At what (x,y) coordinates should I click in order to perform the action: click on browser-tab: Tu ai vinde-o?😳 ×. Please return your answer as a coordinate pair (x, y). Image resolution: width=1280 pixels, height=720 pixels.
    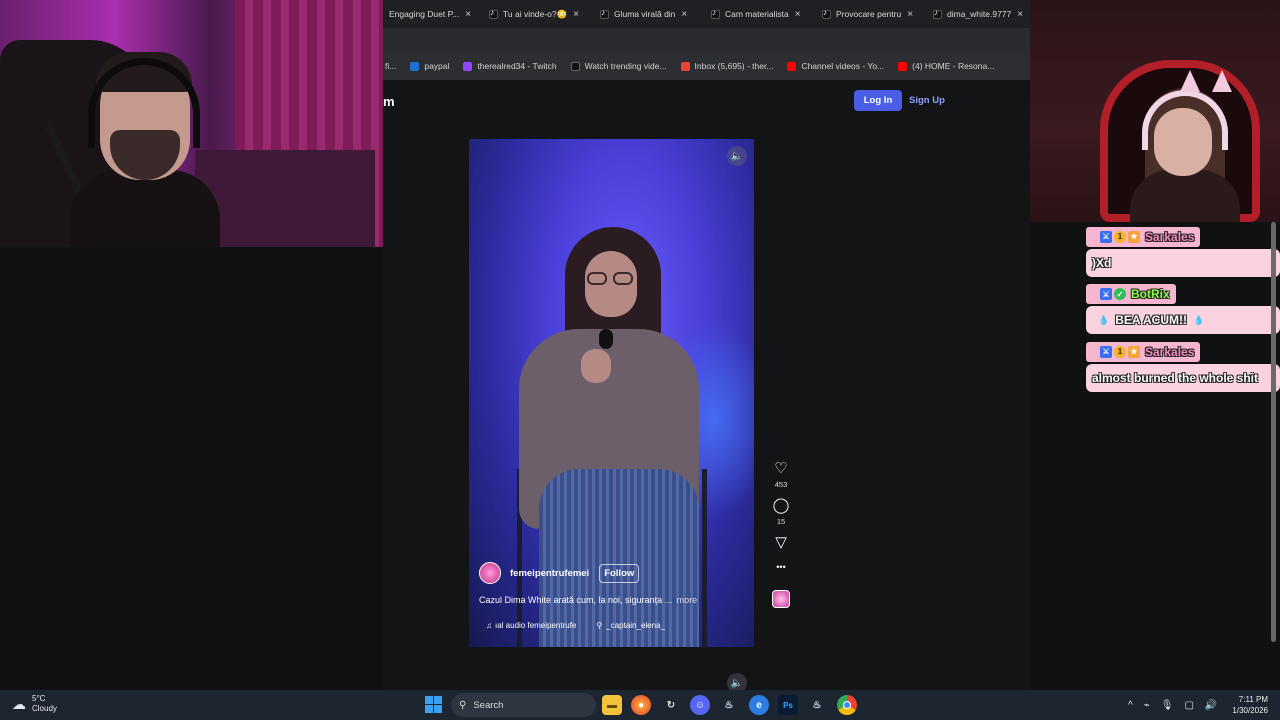
    Looking at the image, I should click on (538, 14).